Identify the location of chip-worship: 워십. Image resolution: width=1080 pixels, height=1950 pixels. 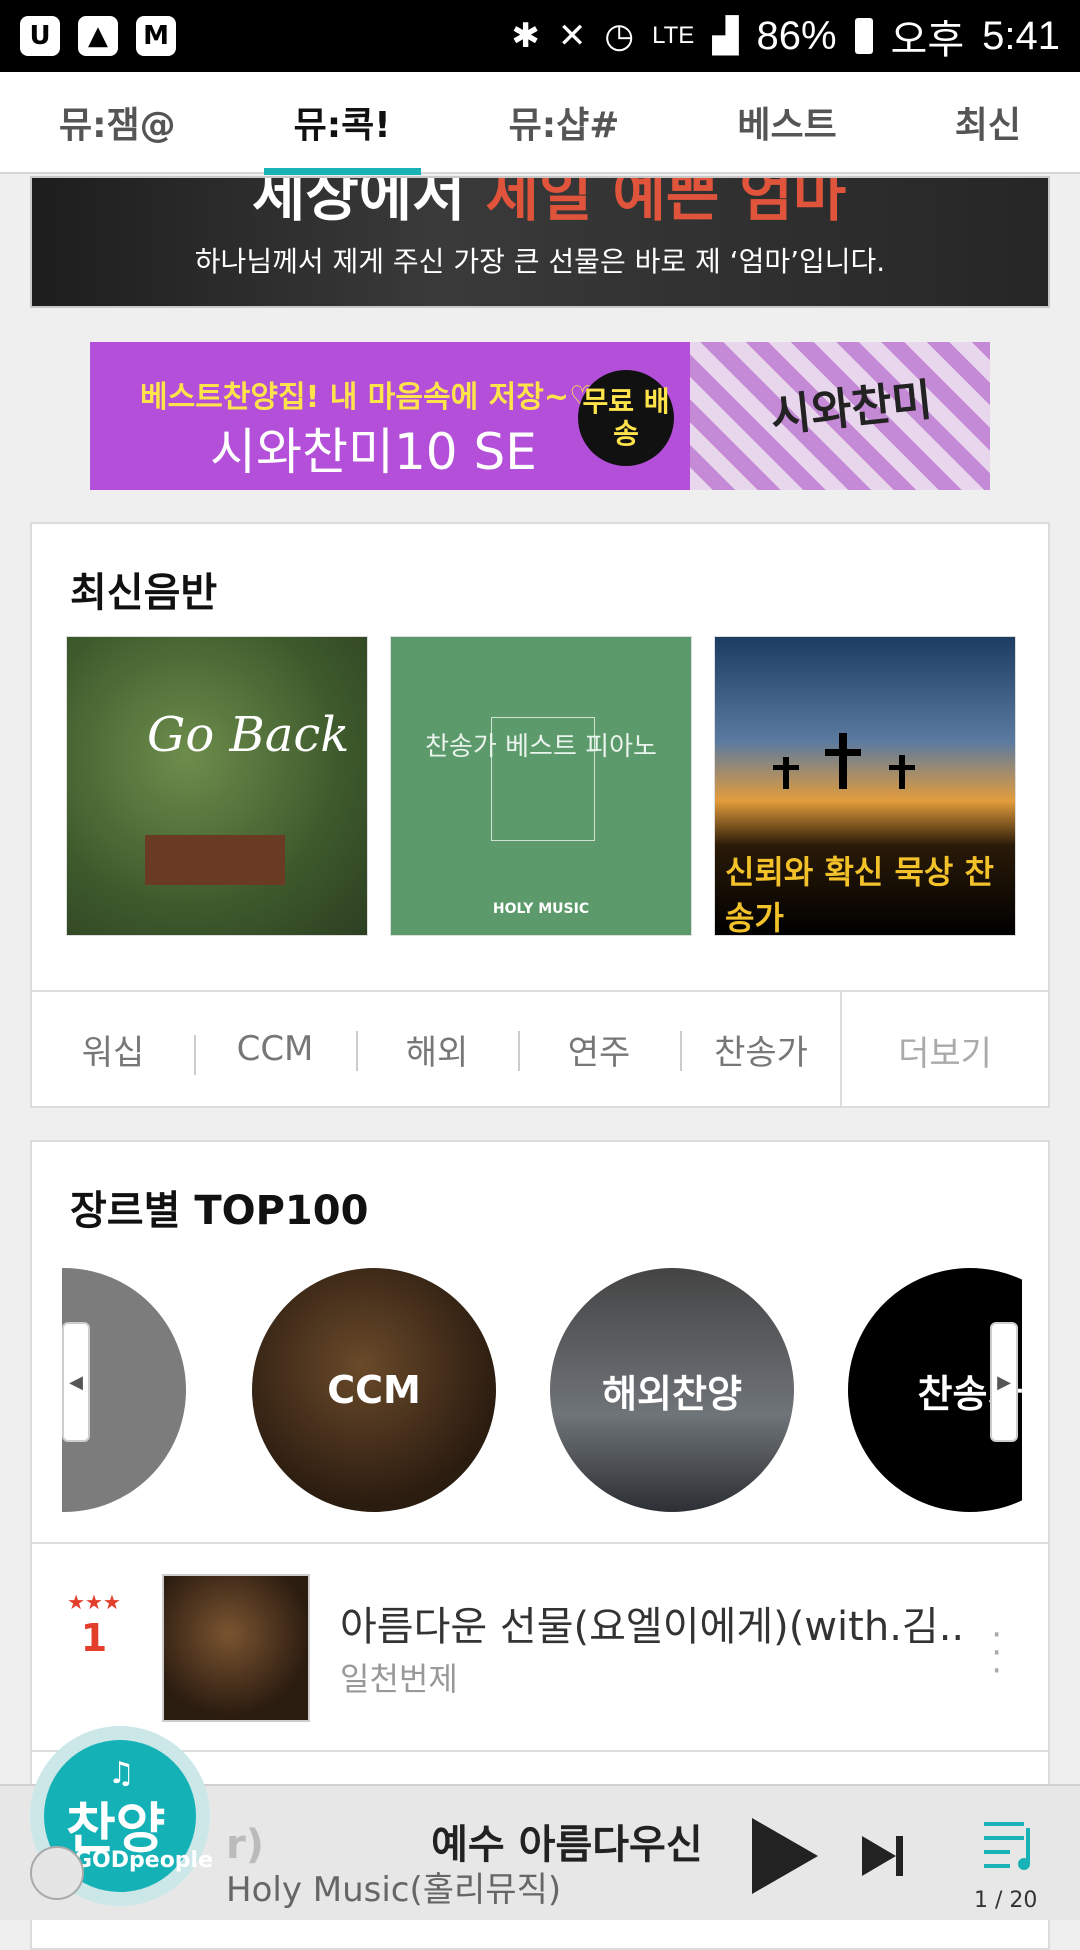
(113, 1049).